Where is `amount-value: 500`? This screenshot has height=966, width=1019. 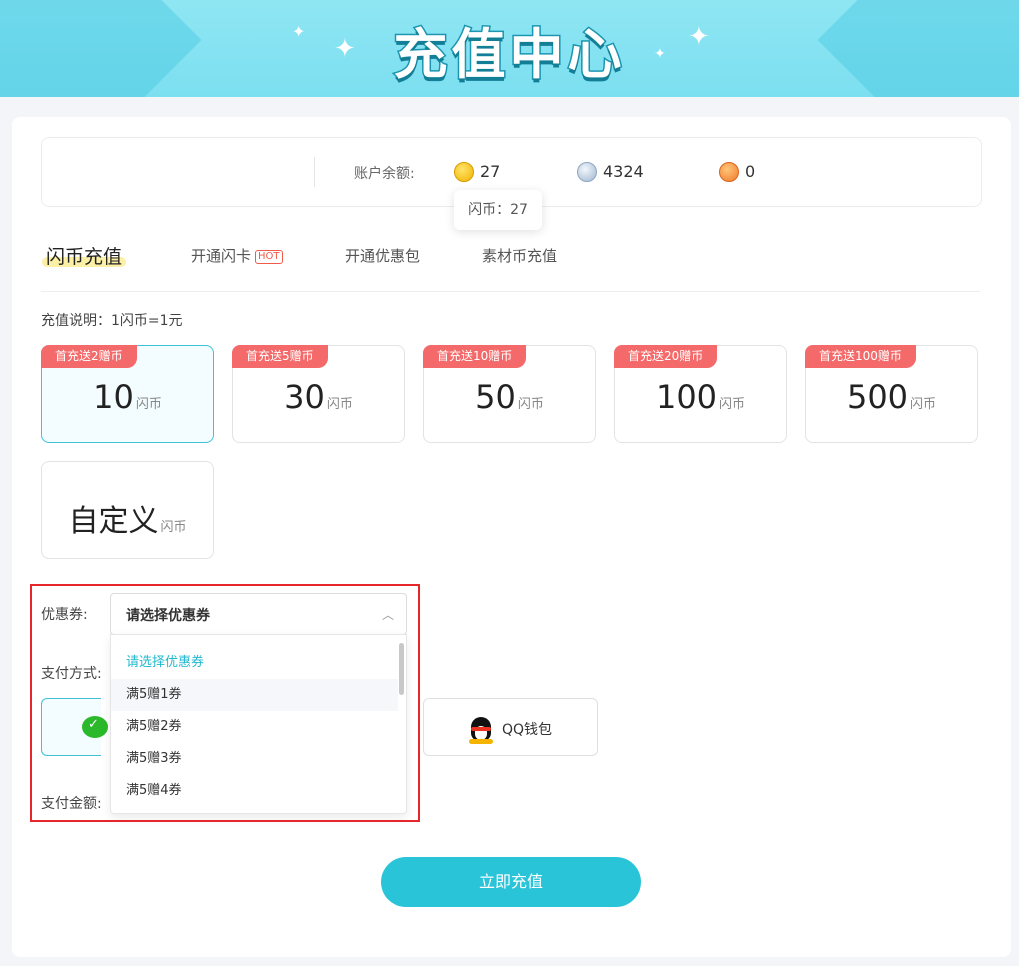
amount-value: 500 is located at coordinates (877, 397).